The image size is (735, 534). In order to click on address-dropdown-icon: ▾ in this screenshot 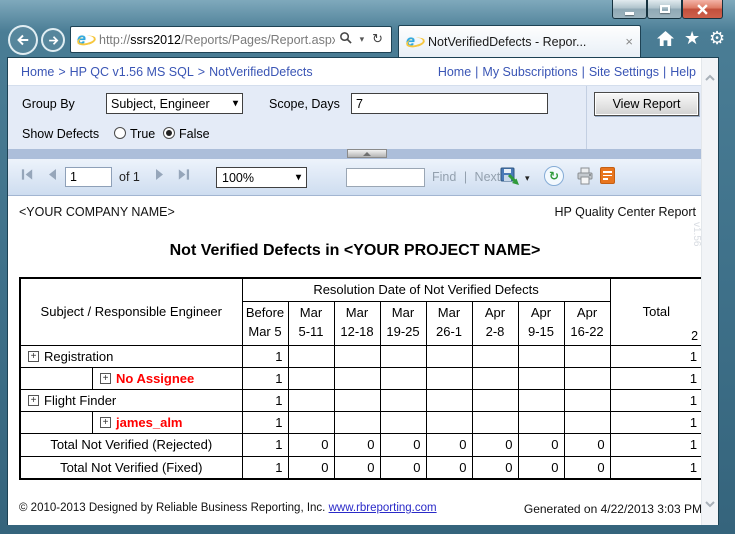, I will do `click(362, 40)`.